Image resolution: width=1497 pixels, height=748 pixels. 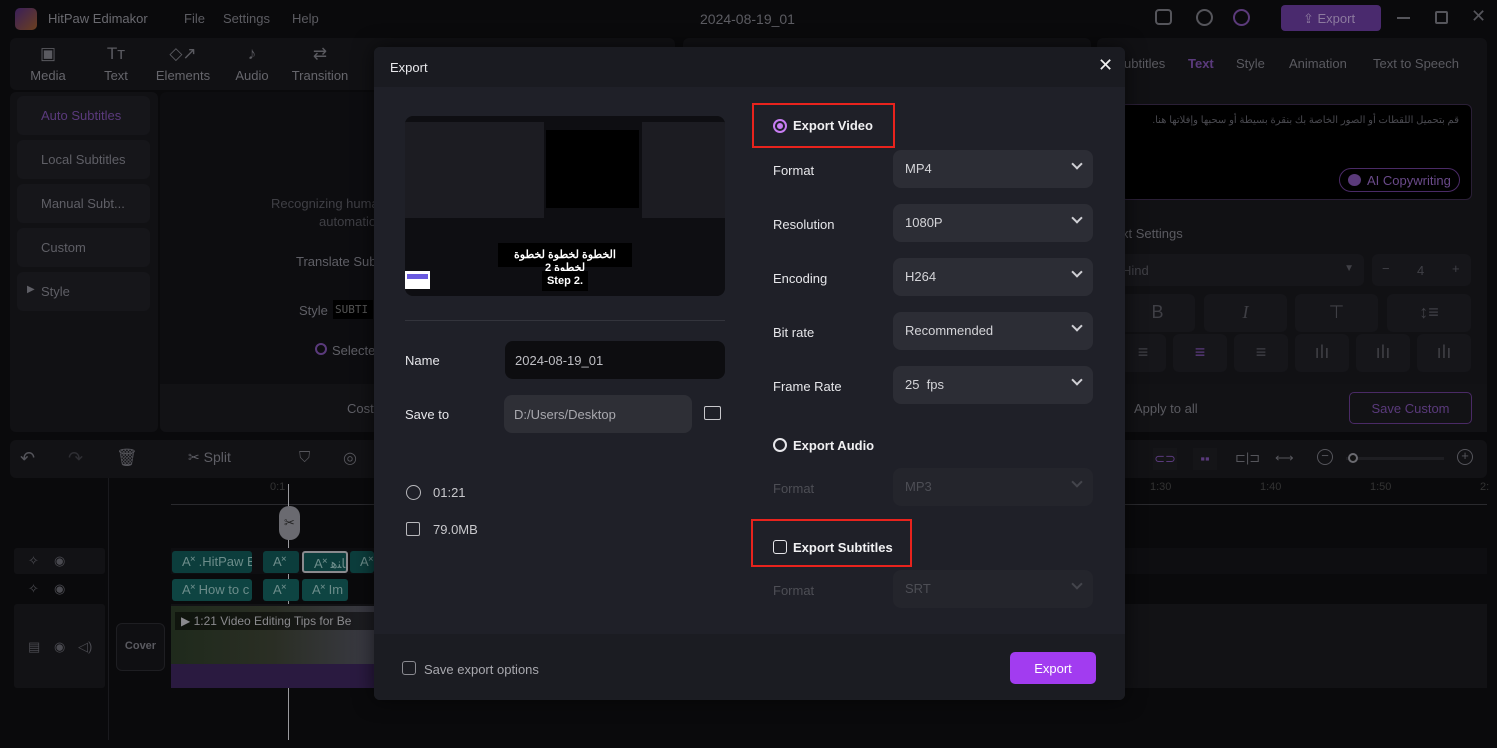 What do you see at coordinates (1465, 457) in the screenshot?
I see `zoom-in-icon: +` at bounding box center [1465, 457].